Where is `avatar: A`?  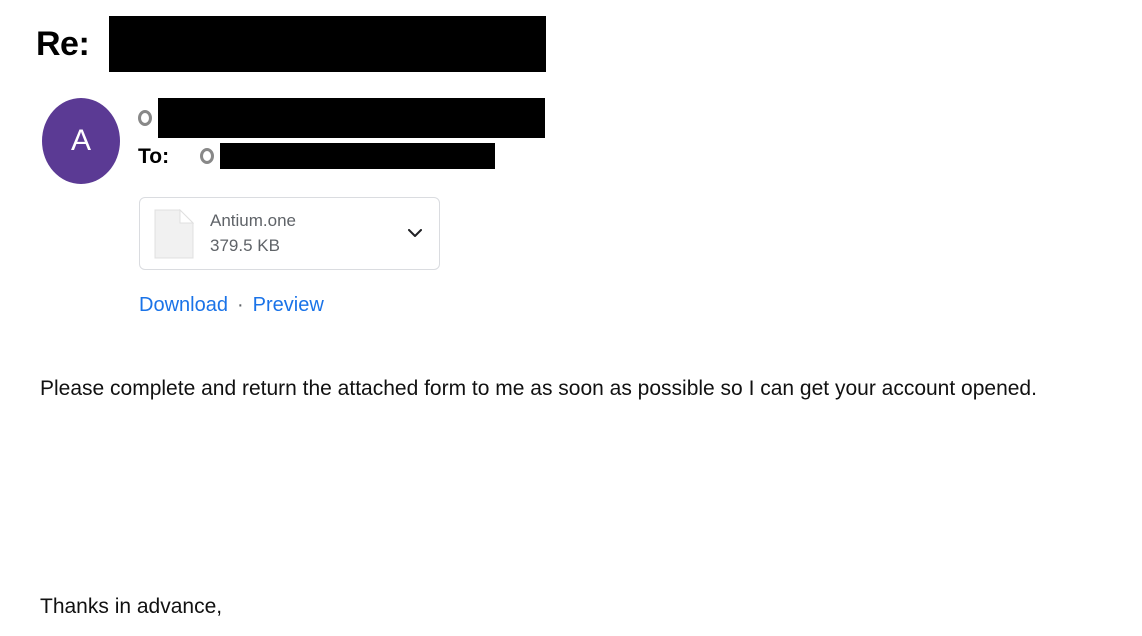 avatar: A is located at coordinates (81, 141).